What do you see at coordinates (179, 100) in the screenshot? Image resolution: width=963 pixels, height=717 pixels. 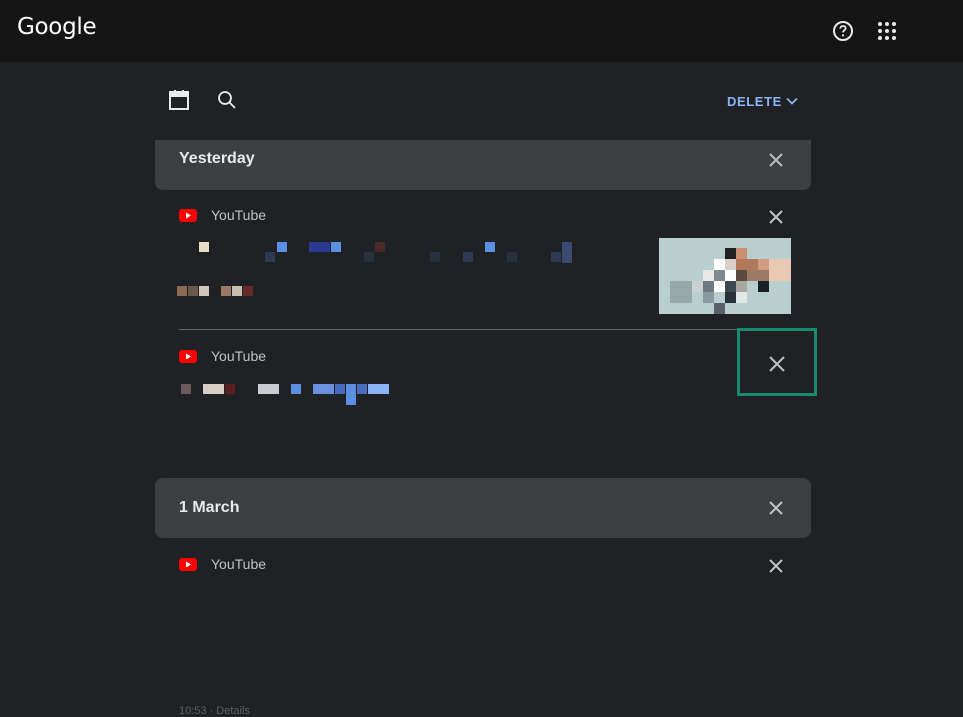 I see `calendar-icon` at bounding box center [179, 100].